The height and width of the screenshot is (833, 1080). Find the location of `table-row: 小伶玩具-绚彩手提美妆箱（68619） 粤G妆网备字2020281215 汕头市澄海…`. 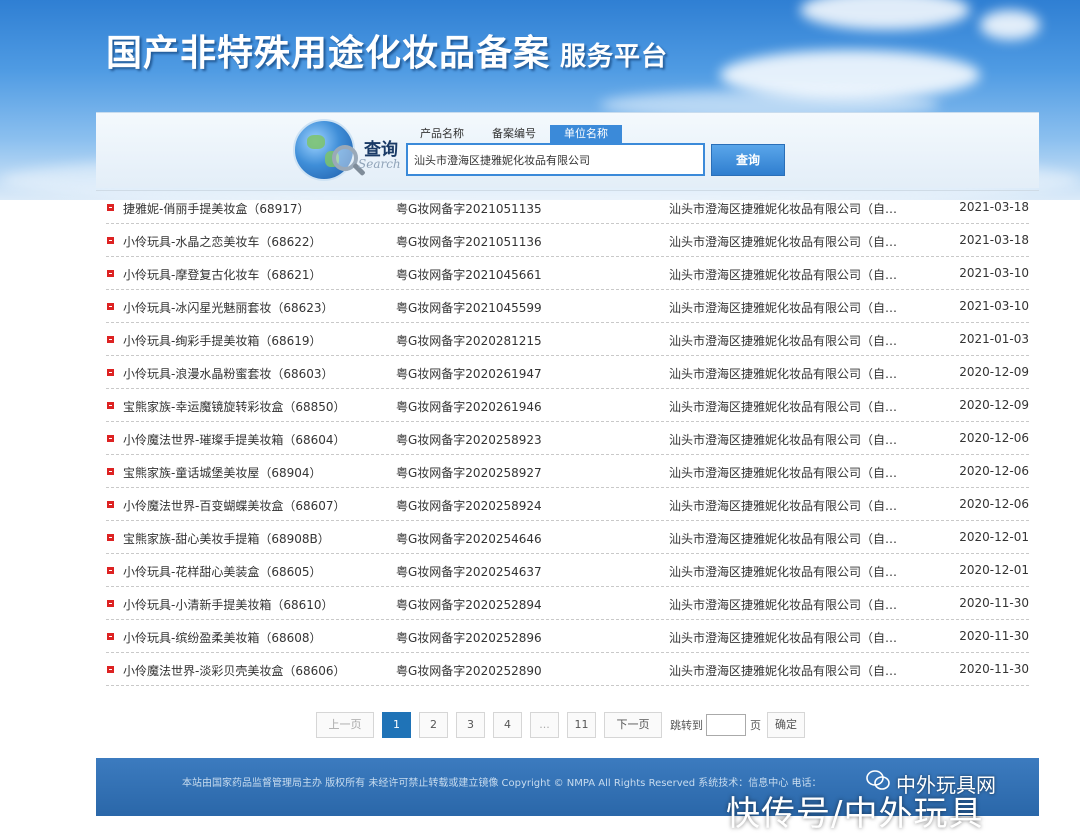

table-row: 小伶玩具-绚彩手提美妆箱（68619） 粤G妆网备字2020281215 汕头市澄海… is located at coordinates (567, 339).